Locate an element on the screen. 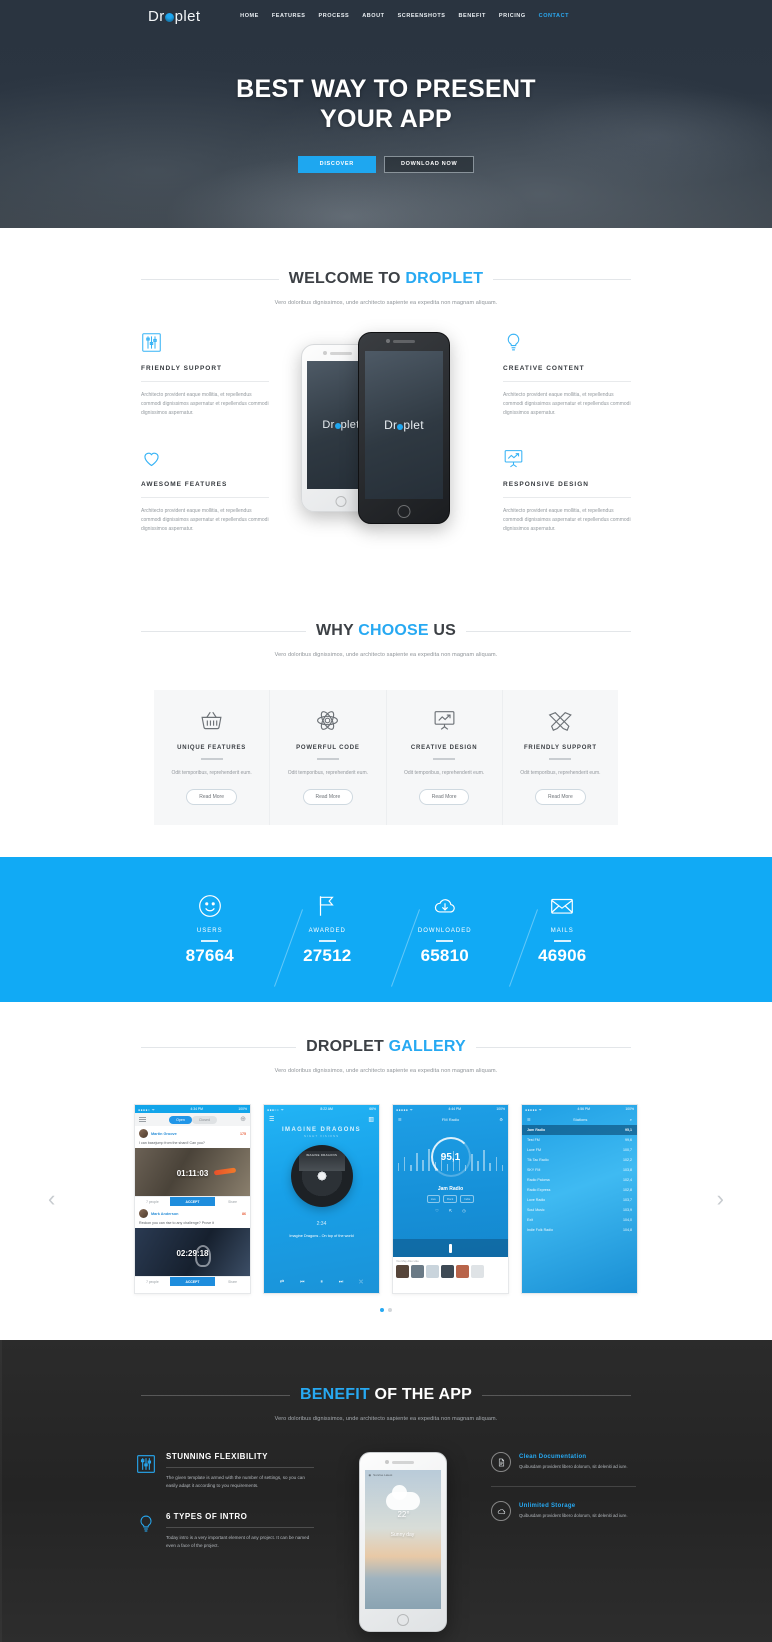  recommendations-panel: You May Also Like is located at coordinates (450, 1275).